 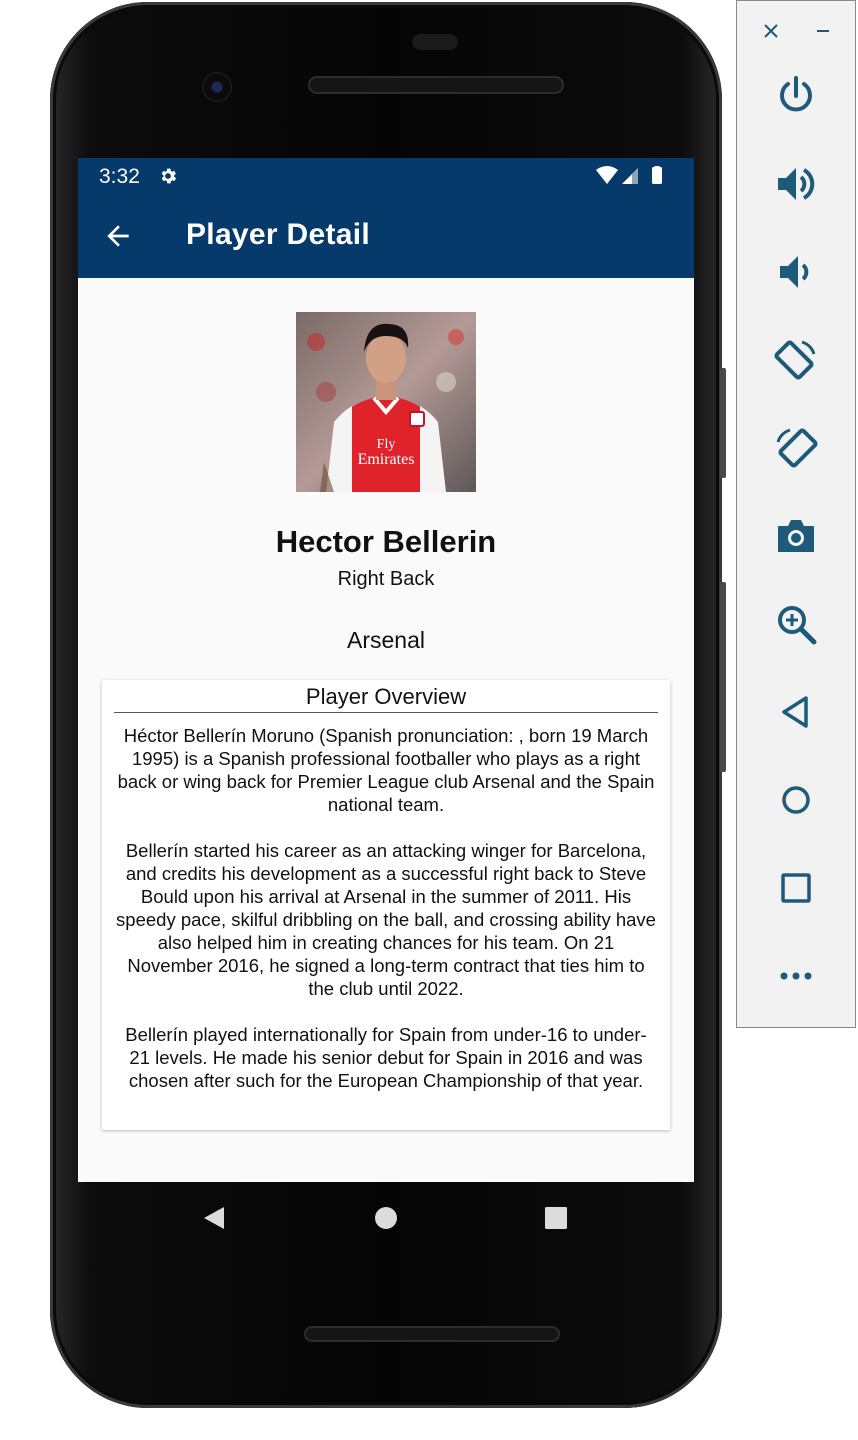 What do you see at coordinates (435, 42) in the screenshot?
I see `earpiece-slot` at bounding box center [435, 42].